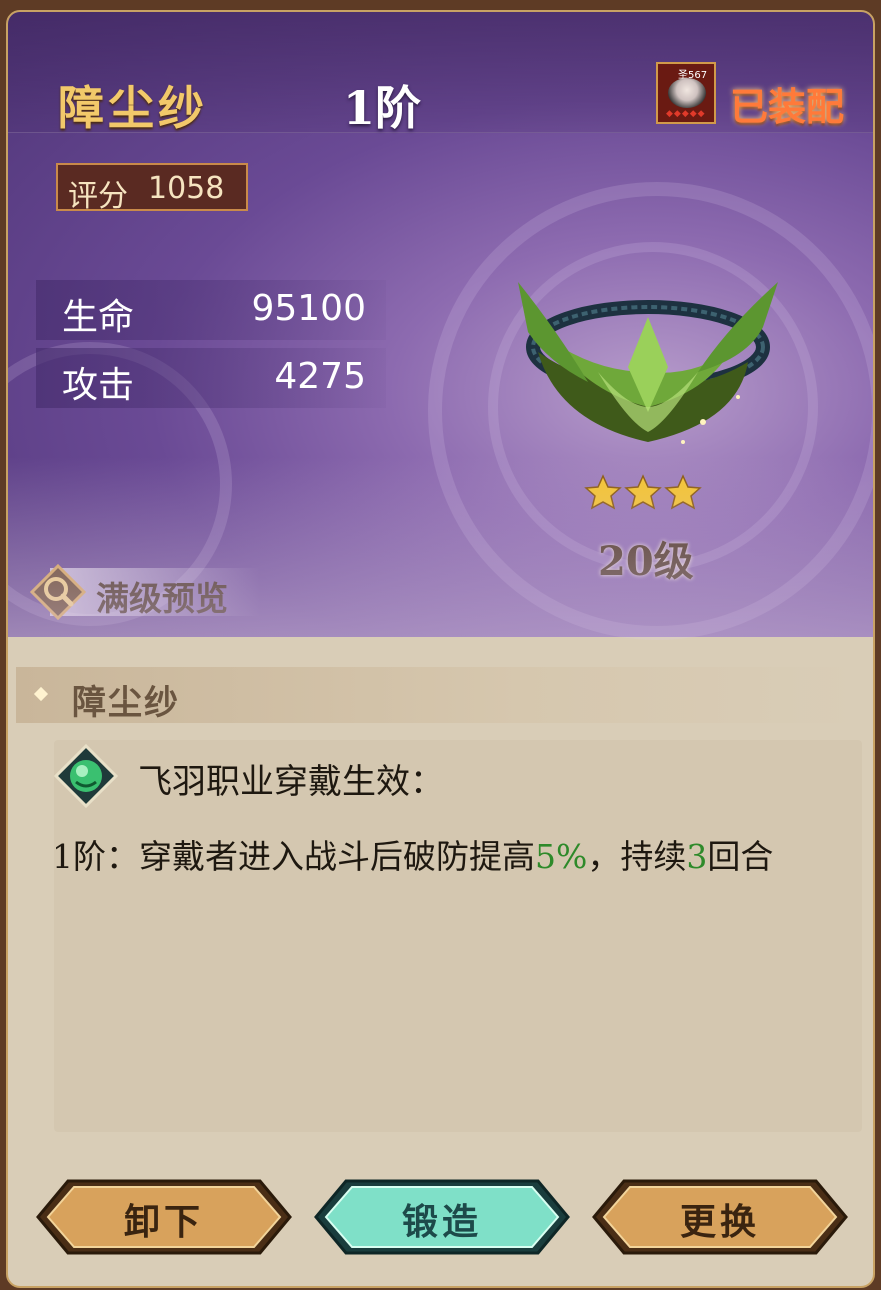  Describe the element at coordinates (697, 856) in the screenshot. I see `effect-value-rounds: 3` at that location.